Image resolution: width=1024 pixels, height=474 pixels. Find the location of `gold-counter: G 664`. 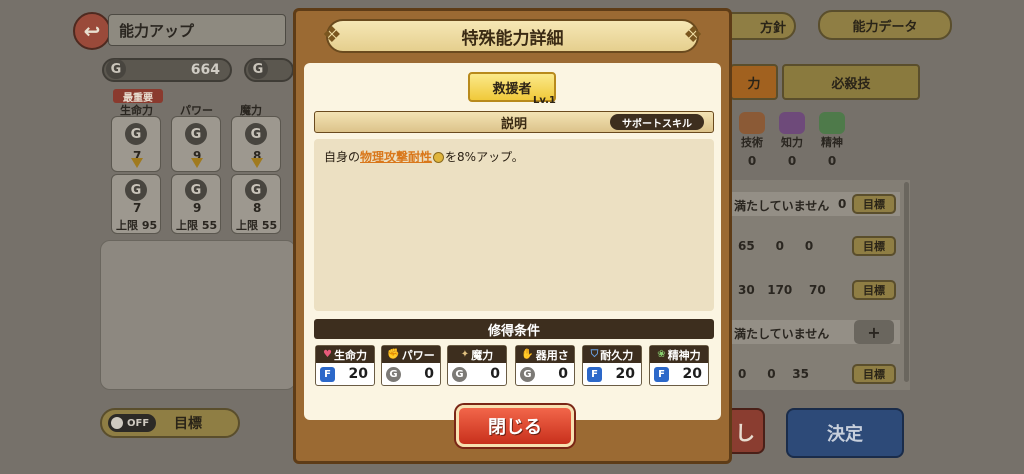

gold-counter: G 664 is located at coordinates (167, 70).